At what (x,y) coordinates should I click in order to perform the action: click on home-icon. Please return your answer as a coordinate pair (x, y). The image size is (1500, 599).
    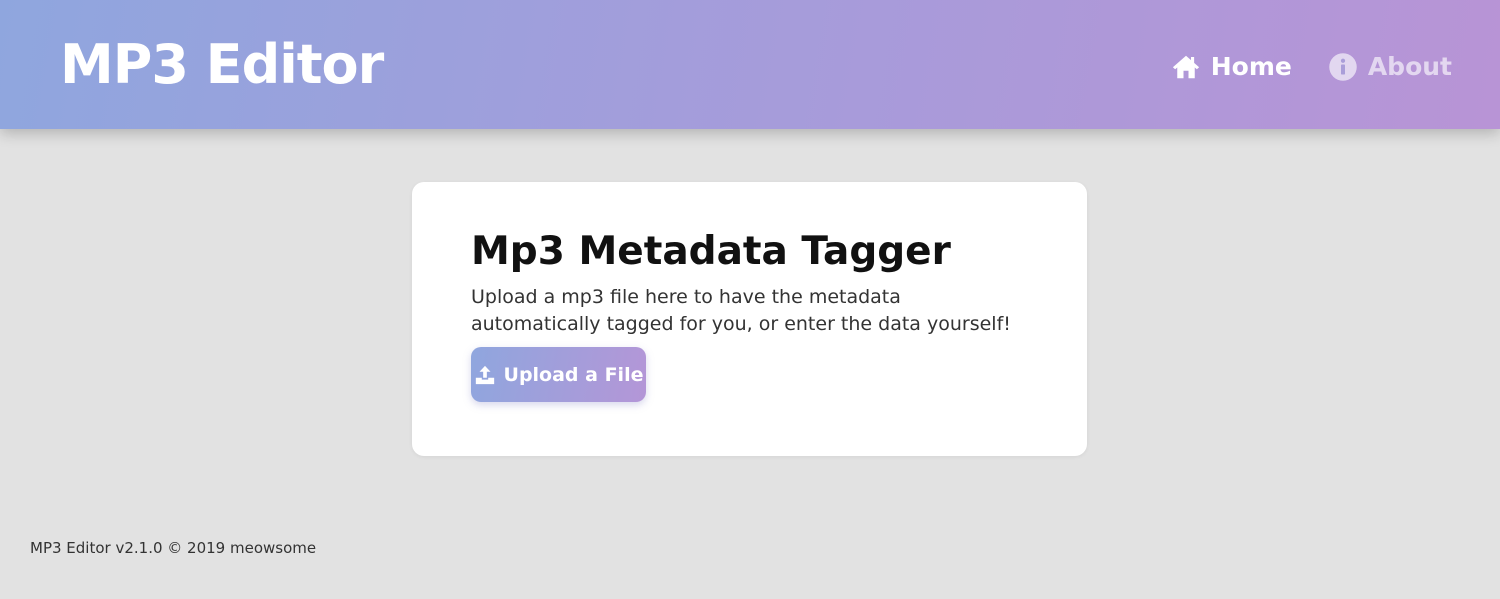
    Looking at the image, I should click on (1186, 67).